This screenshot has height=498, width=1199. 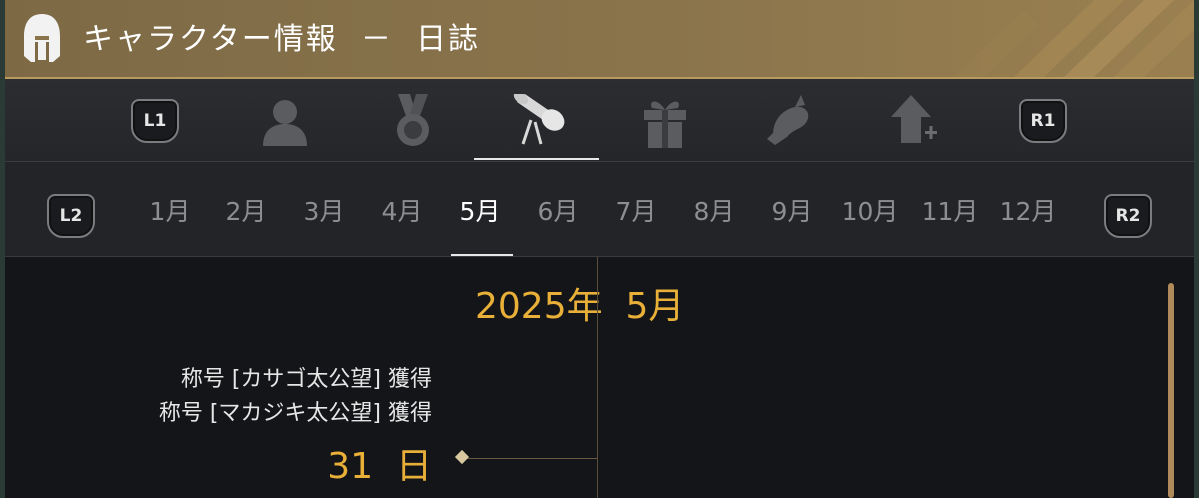 I want to click on journal-event: 称号 [カサゴ太公望] 獲得, so click(x=306, y=379).